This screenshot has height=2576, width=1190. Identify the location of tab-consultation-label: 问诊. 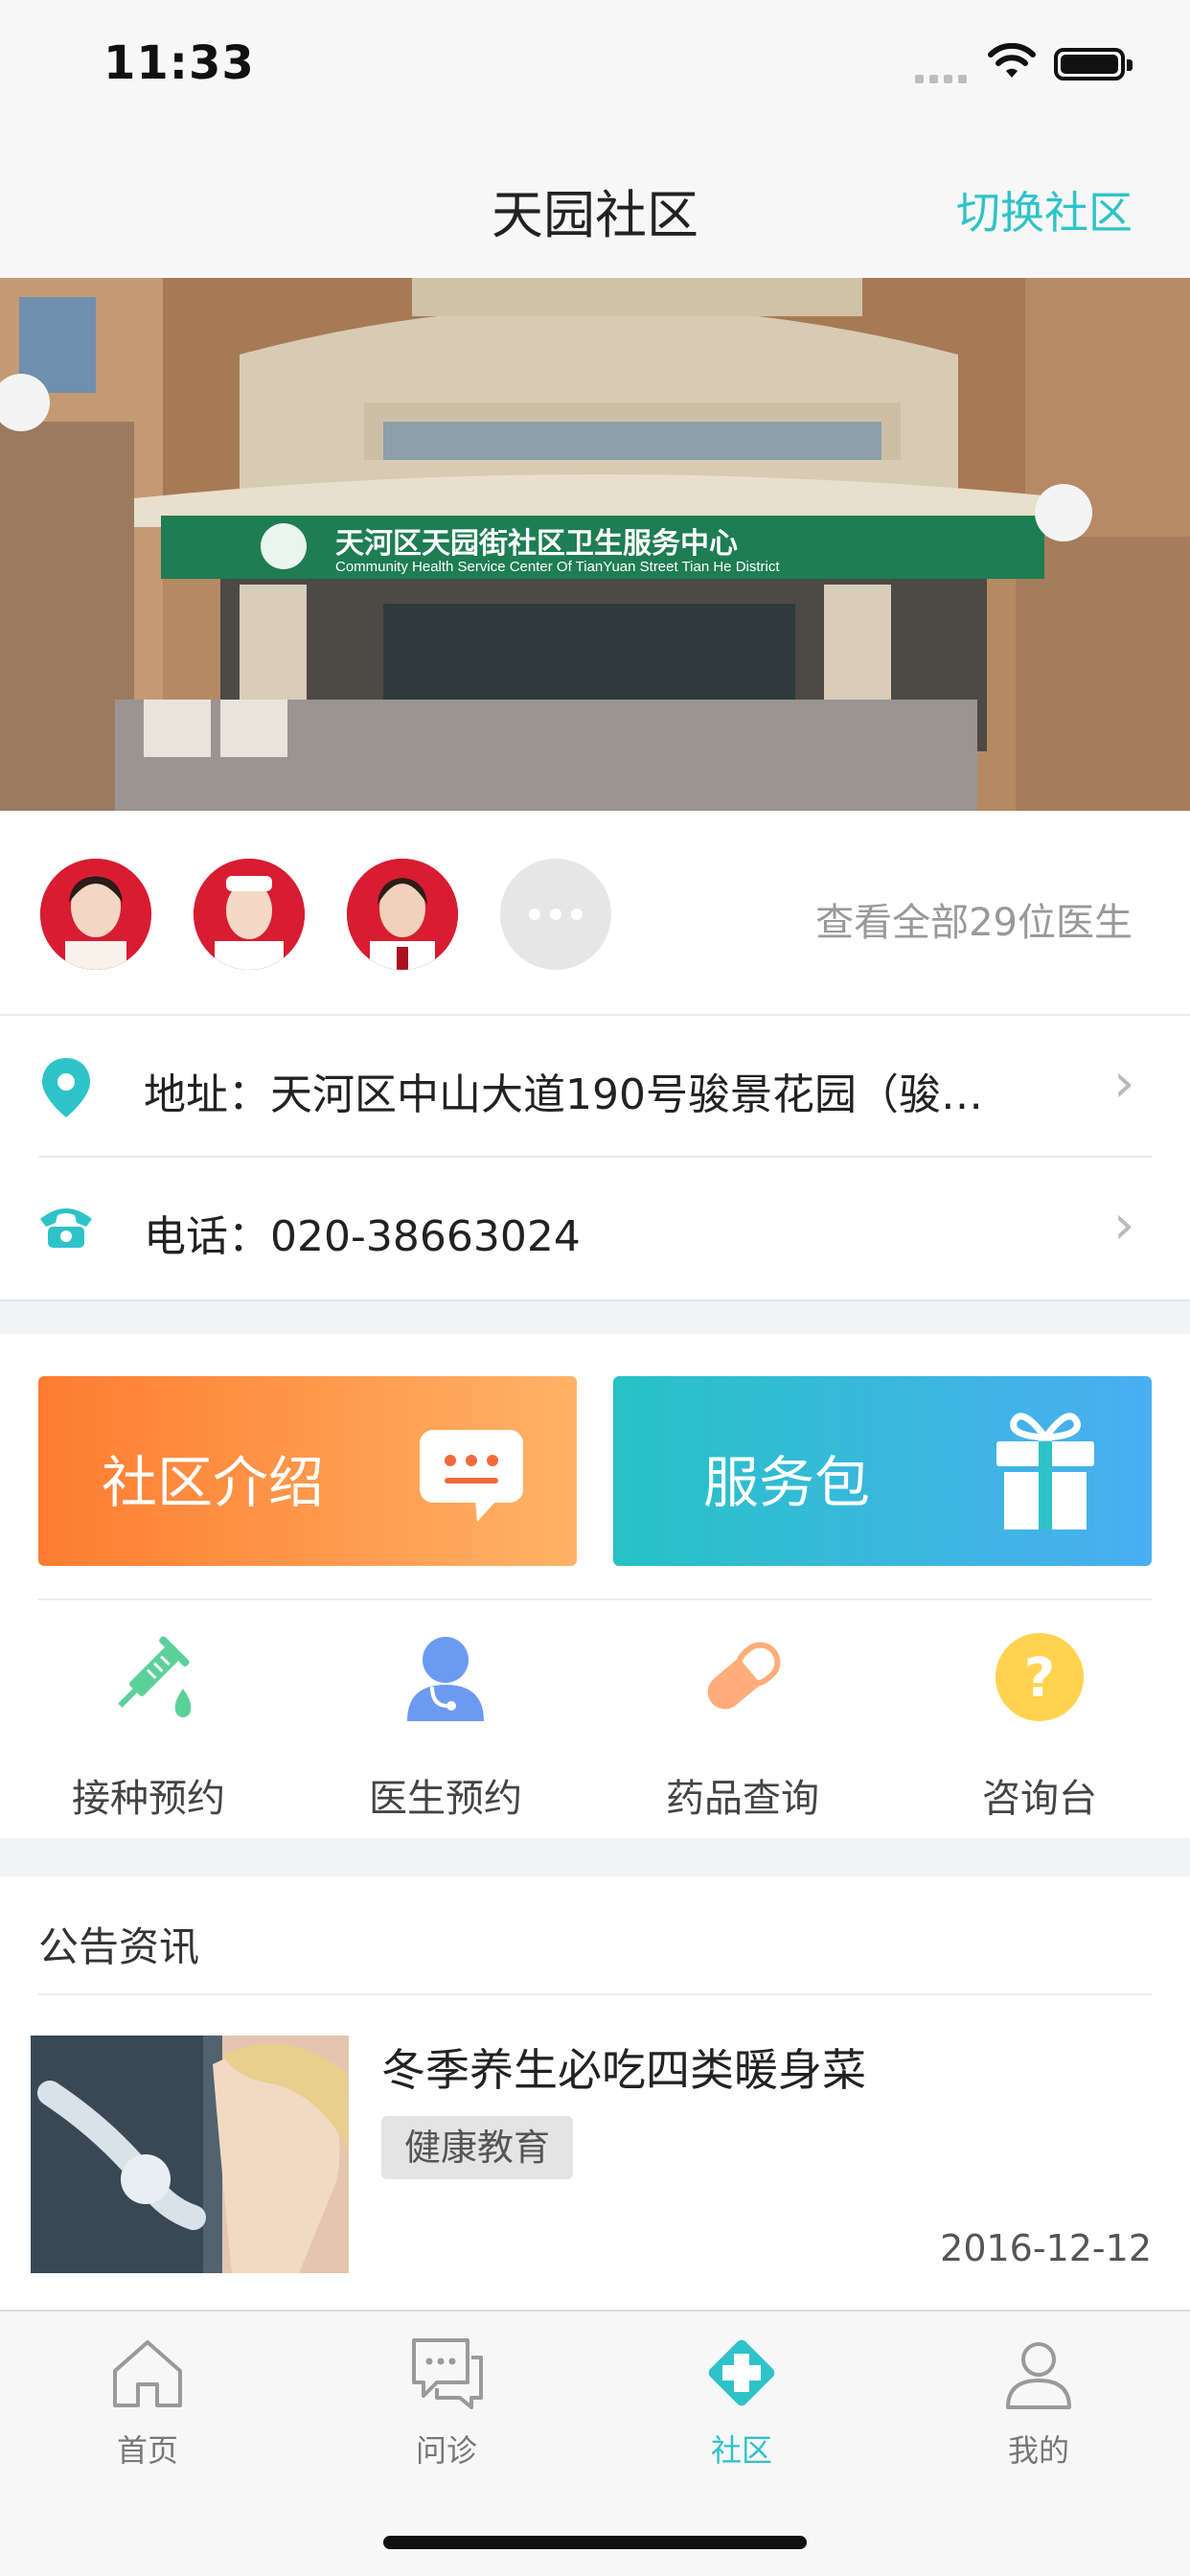
(446, 2450).